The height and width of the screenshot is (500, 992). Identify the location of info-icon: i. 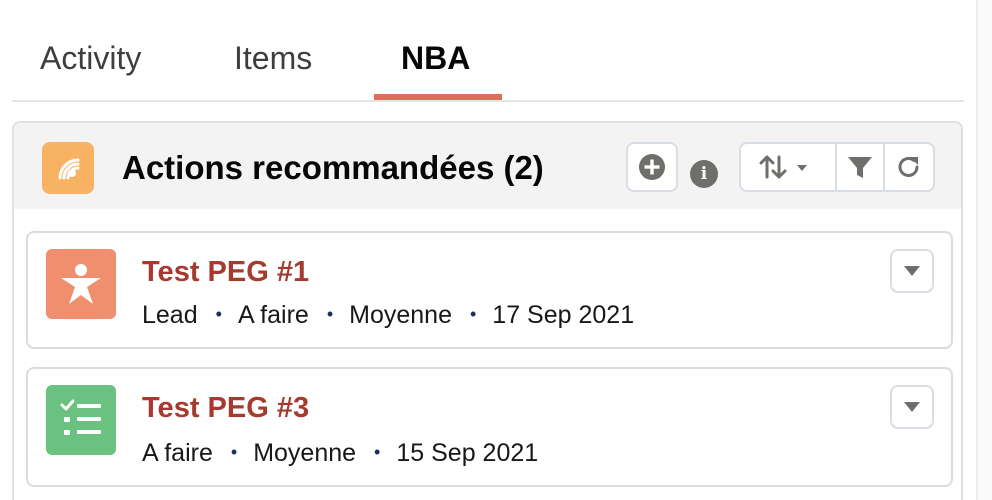
(704, 174).